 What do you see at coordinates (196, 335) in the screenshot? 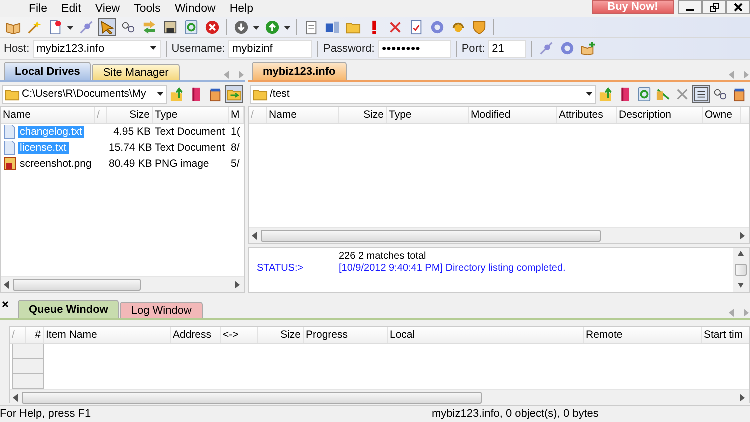
I see `column-header: Address` at bounding box center [196, 335].